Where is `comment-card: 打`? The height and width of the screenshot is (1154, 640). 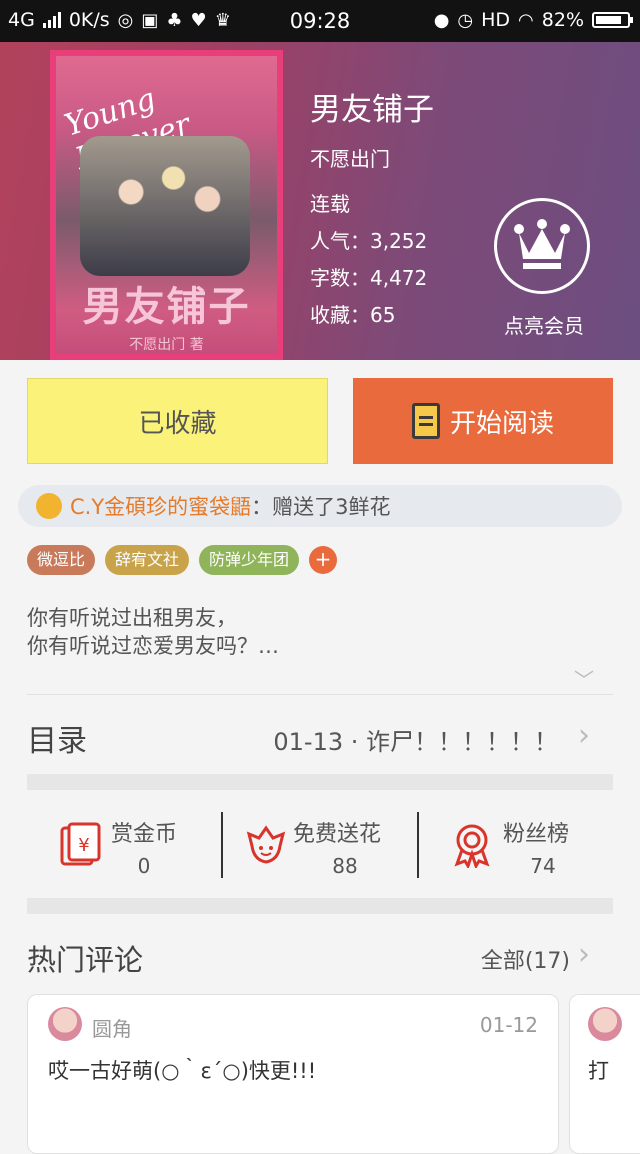 comment-card: 打 is located at coordinates (604, 1074).